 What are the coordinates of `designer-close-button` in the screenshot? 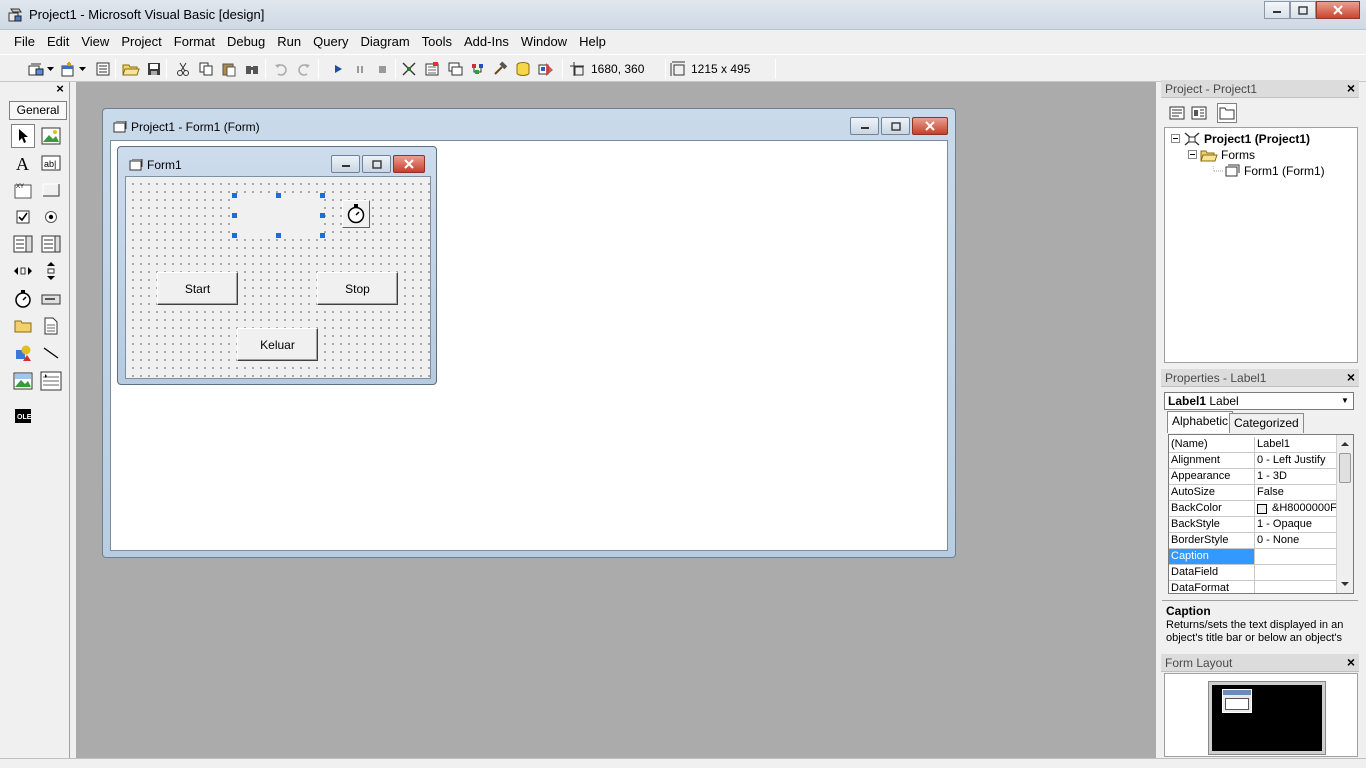 It's located at (930, 126).